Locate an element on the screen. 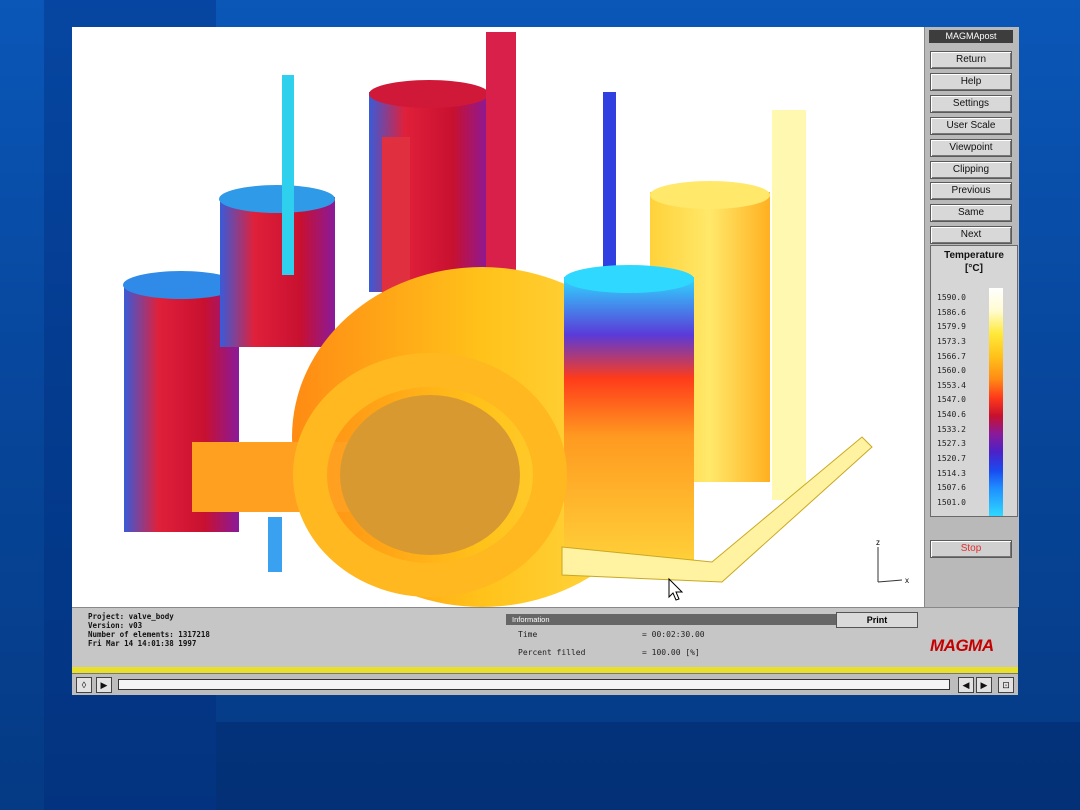 The image size is (1080, 810). axis-x-label: x is located at coordinates (907, 580).